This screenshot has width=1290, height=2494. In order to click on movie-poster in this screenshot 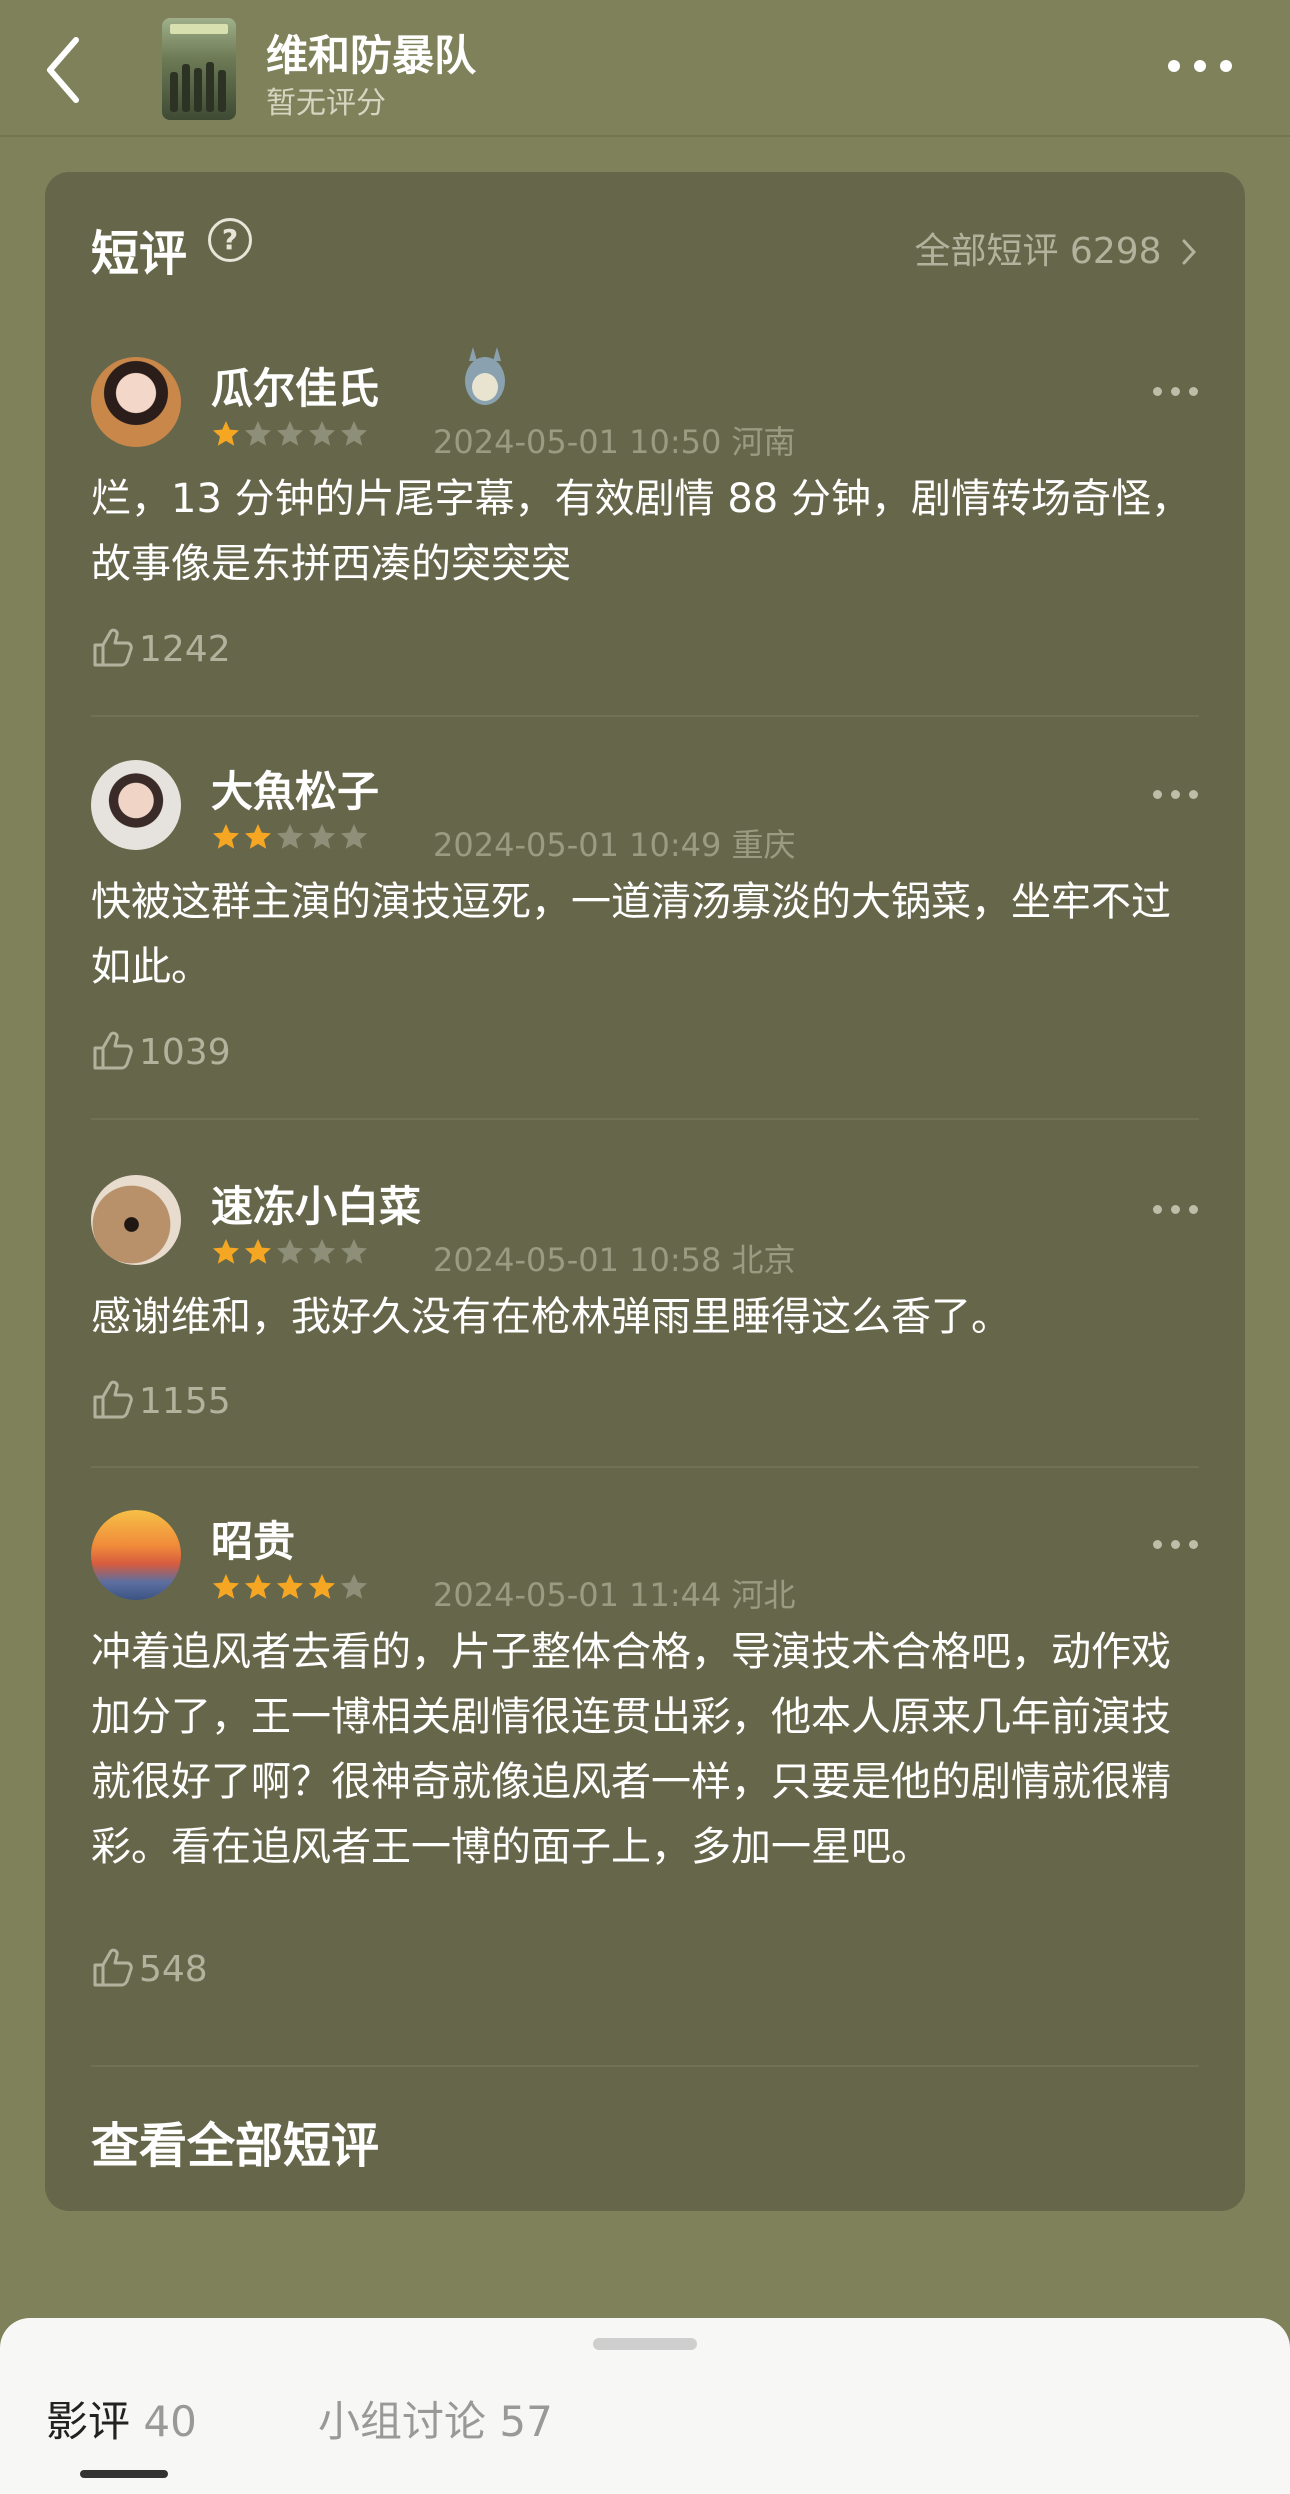, I will do `click(199, 69)`.